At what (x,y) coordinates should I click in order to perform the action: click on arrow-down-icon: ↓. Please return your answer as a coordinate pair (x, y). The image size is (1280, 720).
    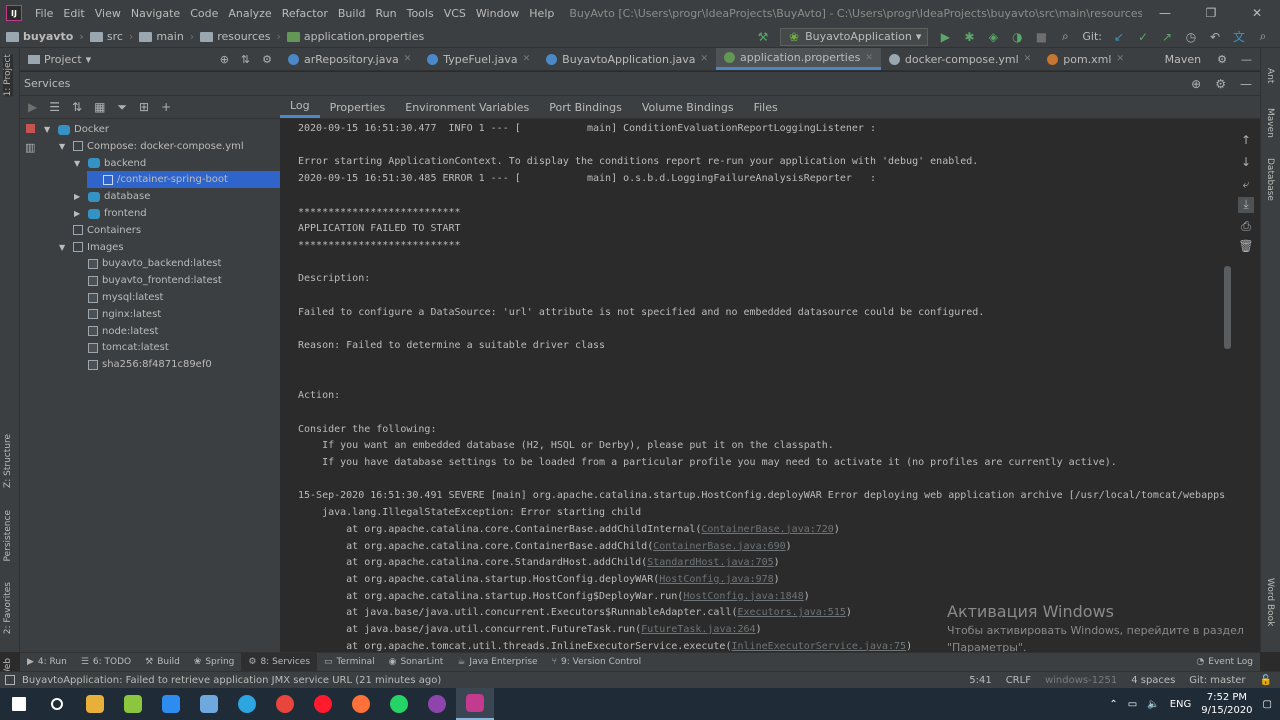
    Looking at the image, I should click on (1246, 163).